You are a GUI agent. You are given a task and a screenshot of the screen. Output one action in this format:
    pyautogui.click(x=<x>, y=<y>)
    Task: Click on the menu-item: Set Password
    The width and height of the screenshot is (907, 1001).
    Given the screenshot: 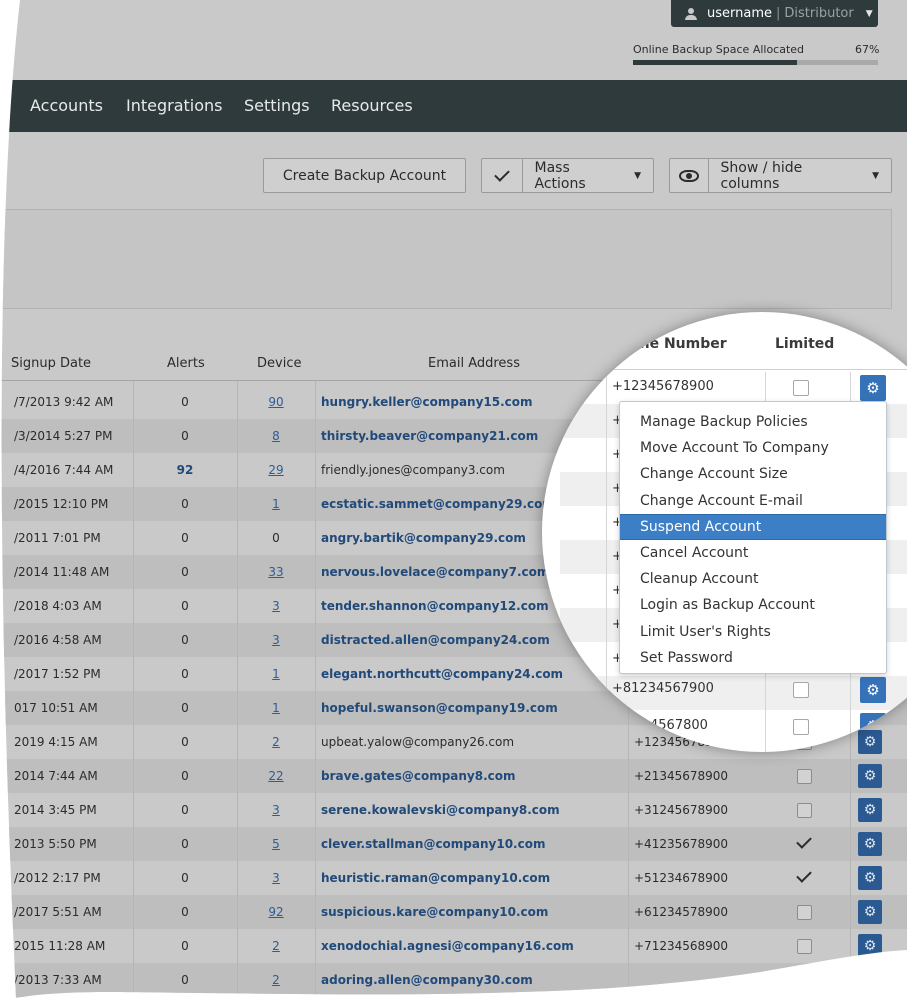 What is the action you would take?
    pyautogui.click(x=753, y=658)
    